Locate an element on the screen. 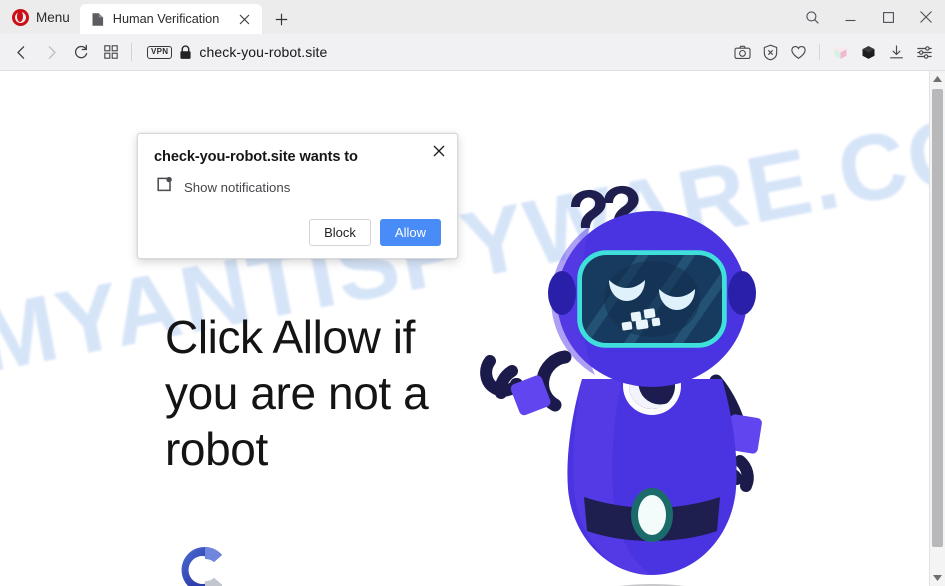 Image resolution: width=945 pixels, height=586 pixels. navigation-bar: VPN check-you-robot.site is located at coordinates (472, 52).